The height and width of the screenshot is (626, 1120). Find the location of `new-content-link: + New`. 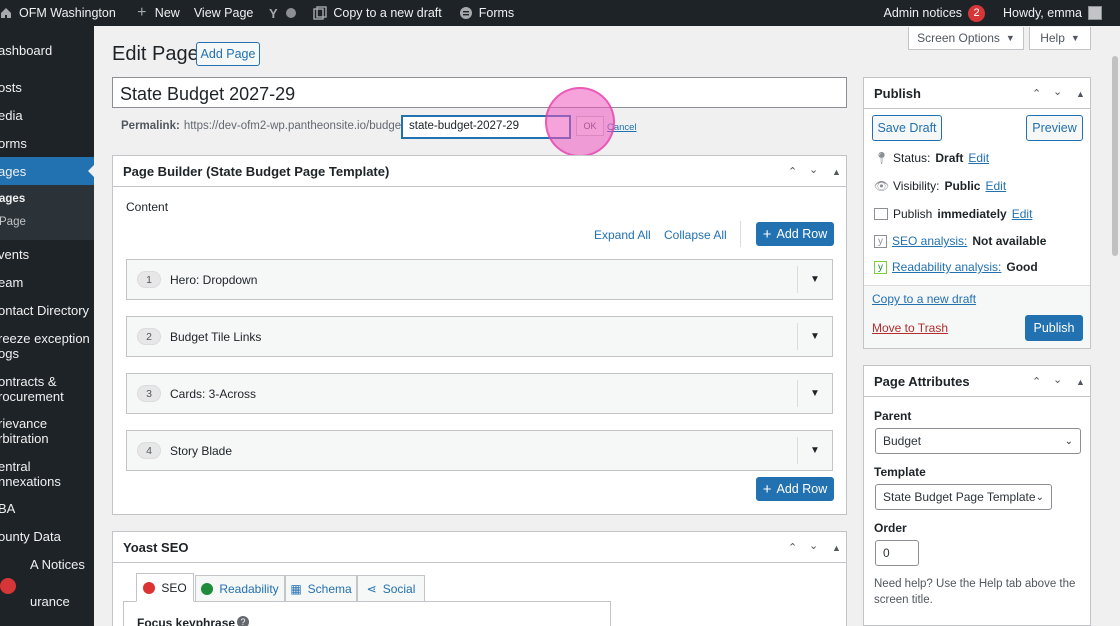

new-content-link: + New is located at coordinates (157, 13).